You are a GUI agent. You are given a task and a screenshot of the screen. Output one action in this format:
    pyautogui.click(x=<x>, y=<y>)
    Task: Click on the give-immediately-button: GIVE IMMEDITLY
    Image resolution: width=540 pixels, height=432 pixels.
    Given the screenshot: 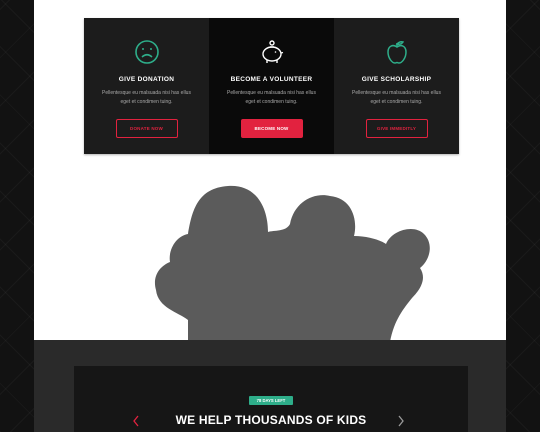 What is the action you would take?
    pyautogui.click(x=396, y=128)
    